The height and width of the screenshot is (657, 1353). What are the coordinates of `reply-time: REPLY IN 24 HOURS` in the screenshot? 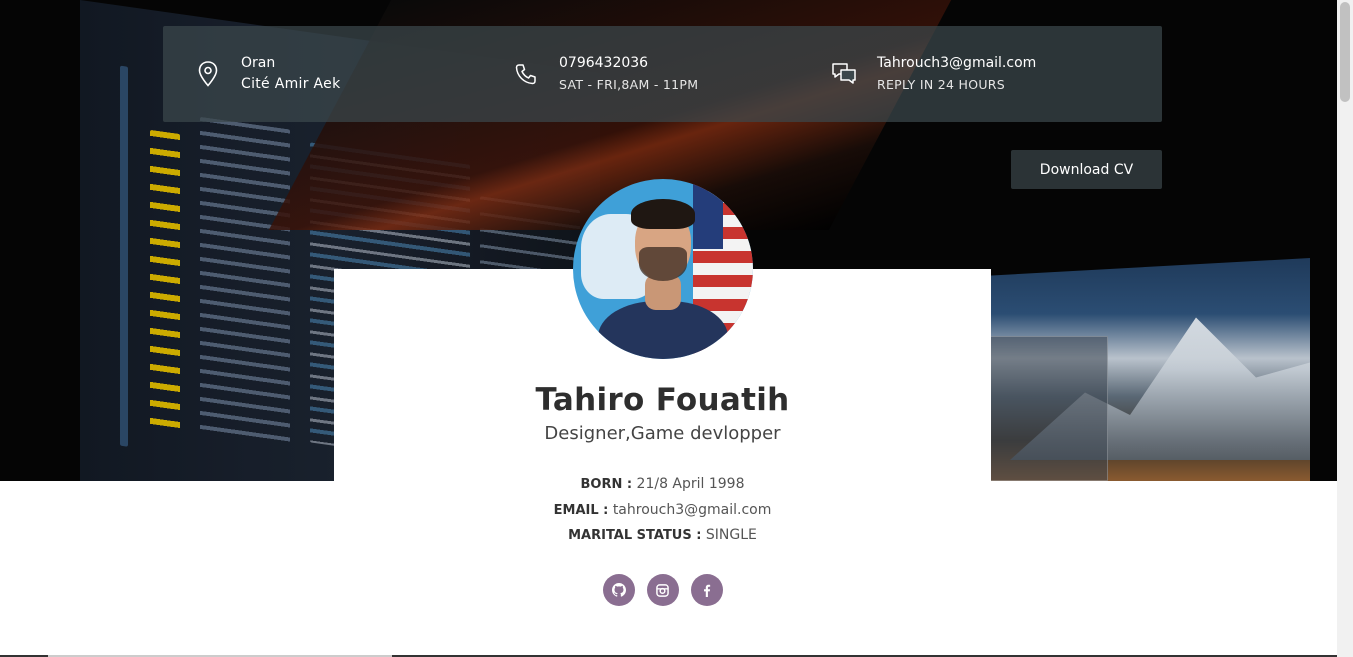 It's located at (941, 84).